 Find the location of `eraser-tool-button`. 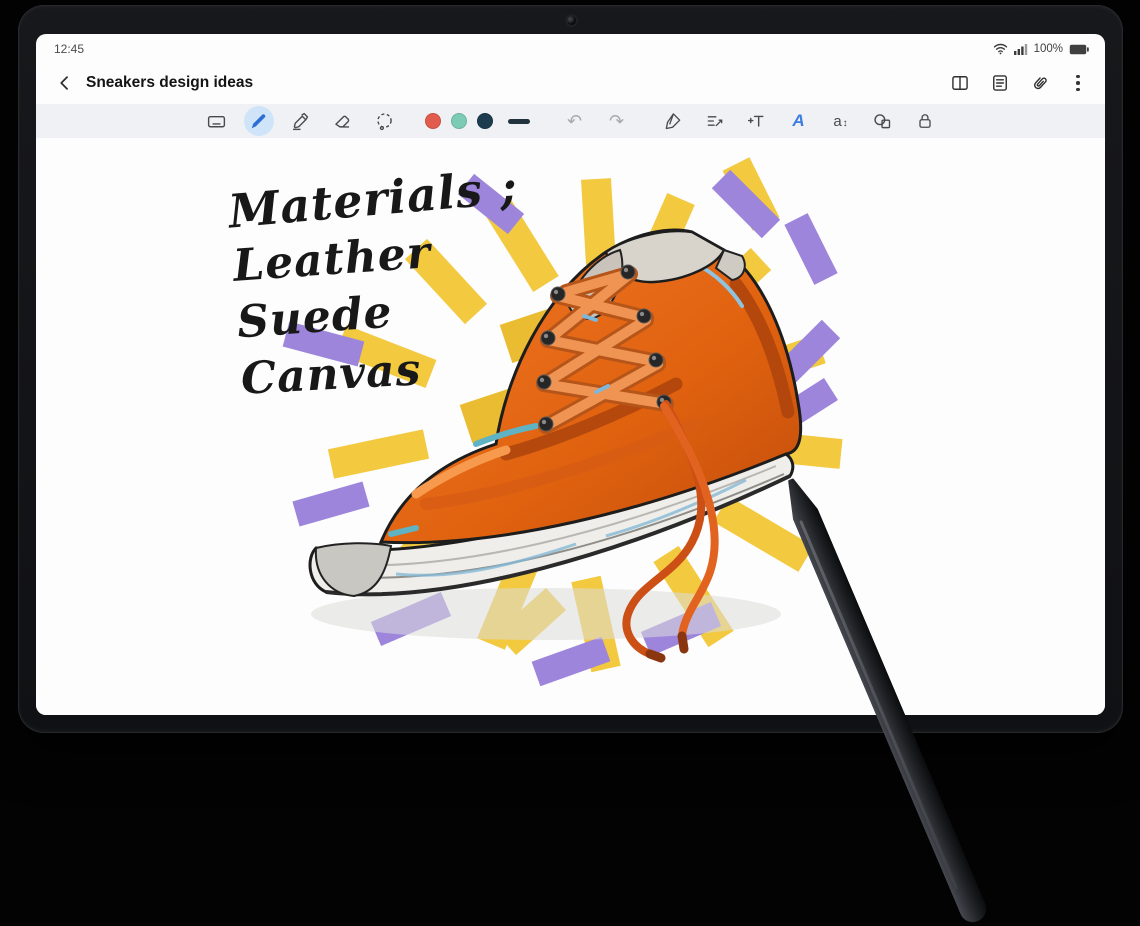

eraser-tool-button is located at coordinates (343, 121).